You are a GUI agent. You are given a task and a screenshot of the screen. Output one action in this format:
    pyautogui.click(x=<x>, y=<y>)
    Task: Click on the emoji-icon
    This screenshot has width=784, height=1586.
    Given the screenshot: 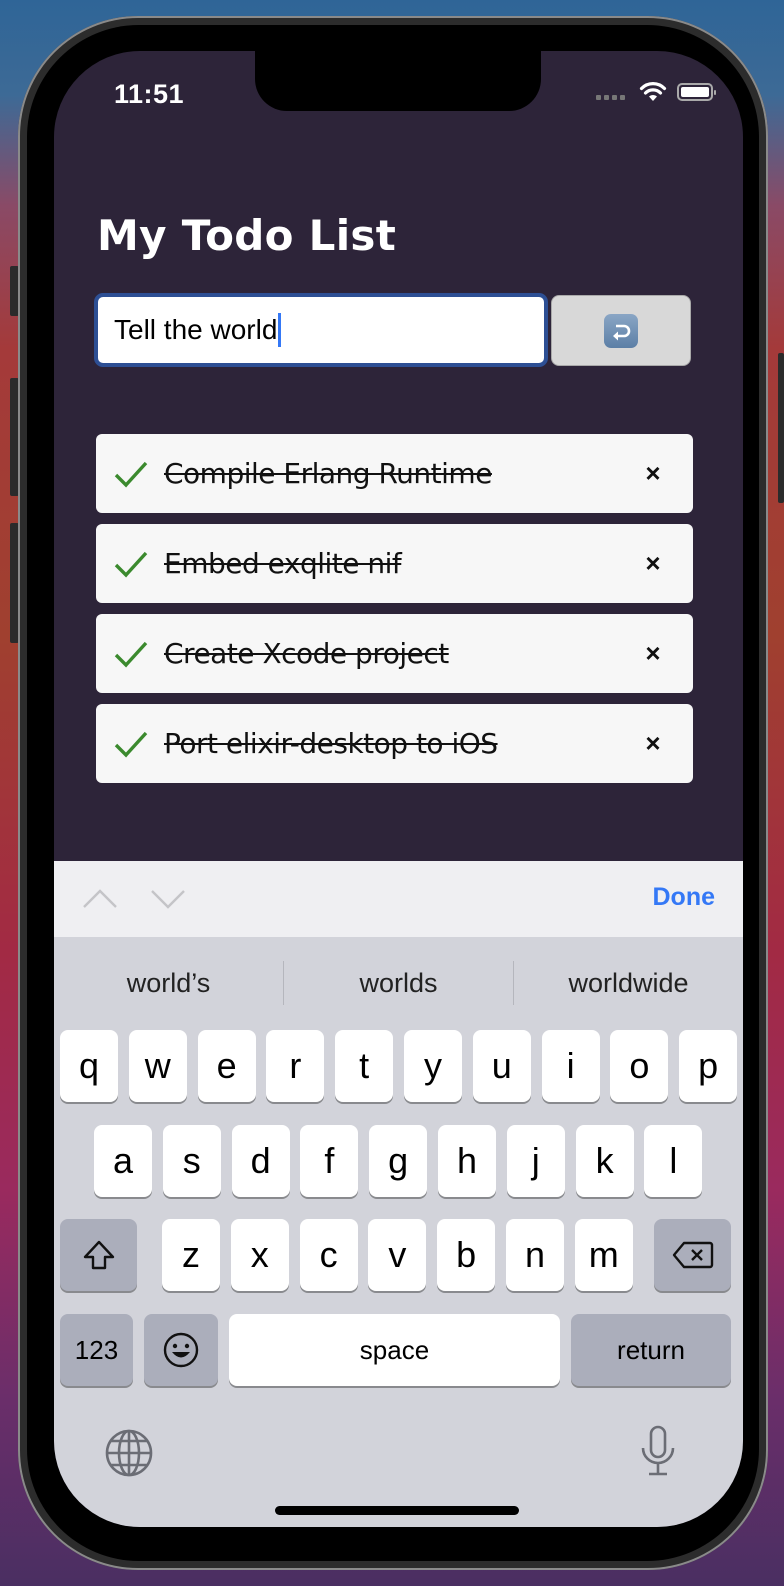 What is the action you would take?
    pyautogui.click(x=181, y=1350)
    